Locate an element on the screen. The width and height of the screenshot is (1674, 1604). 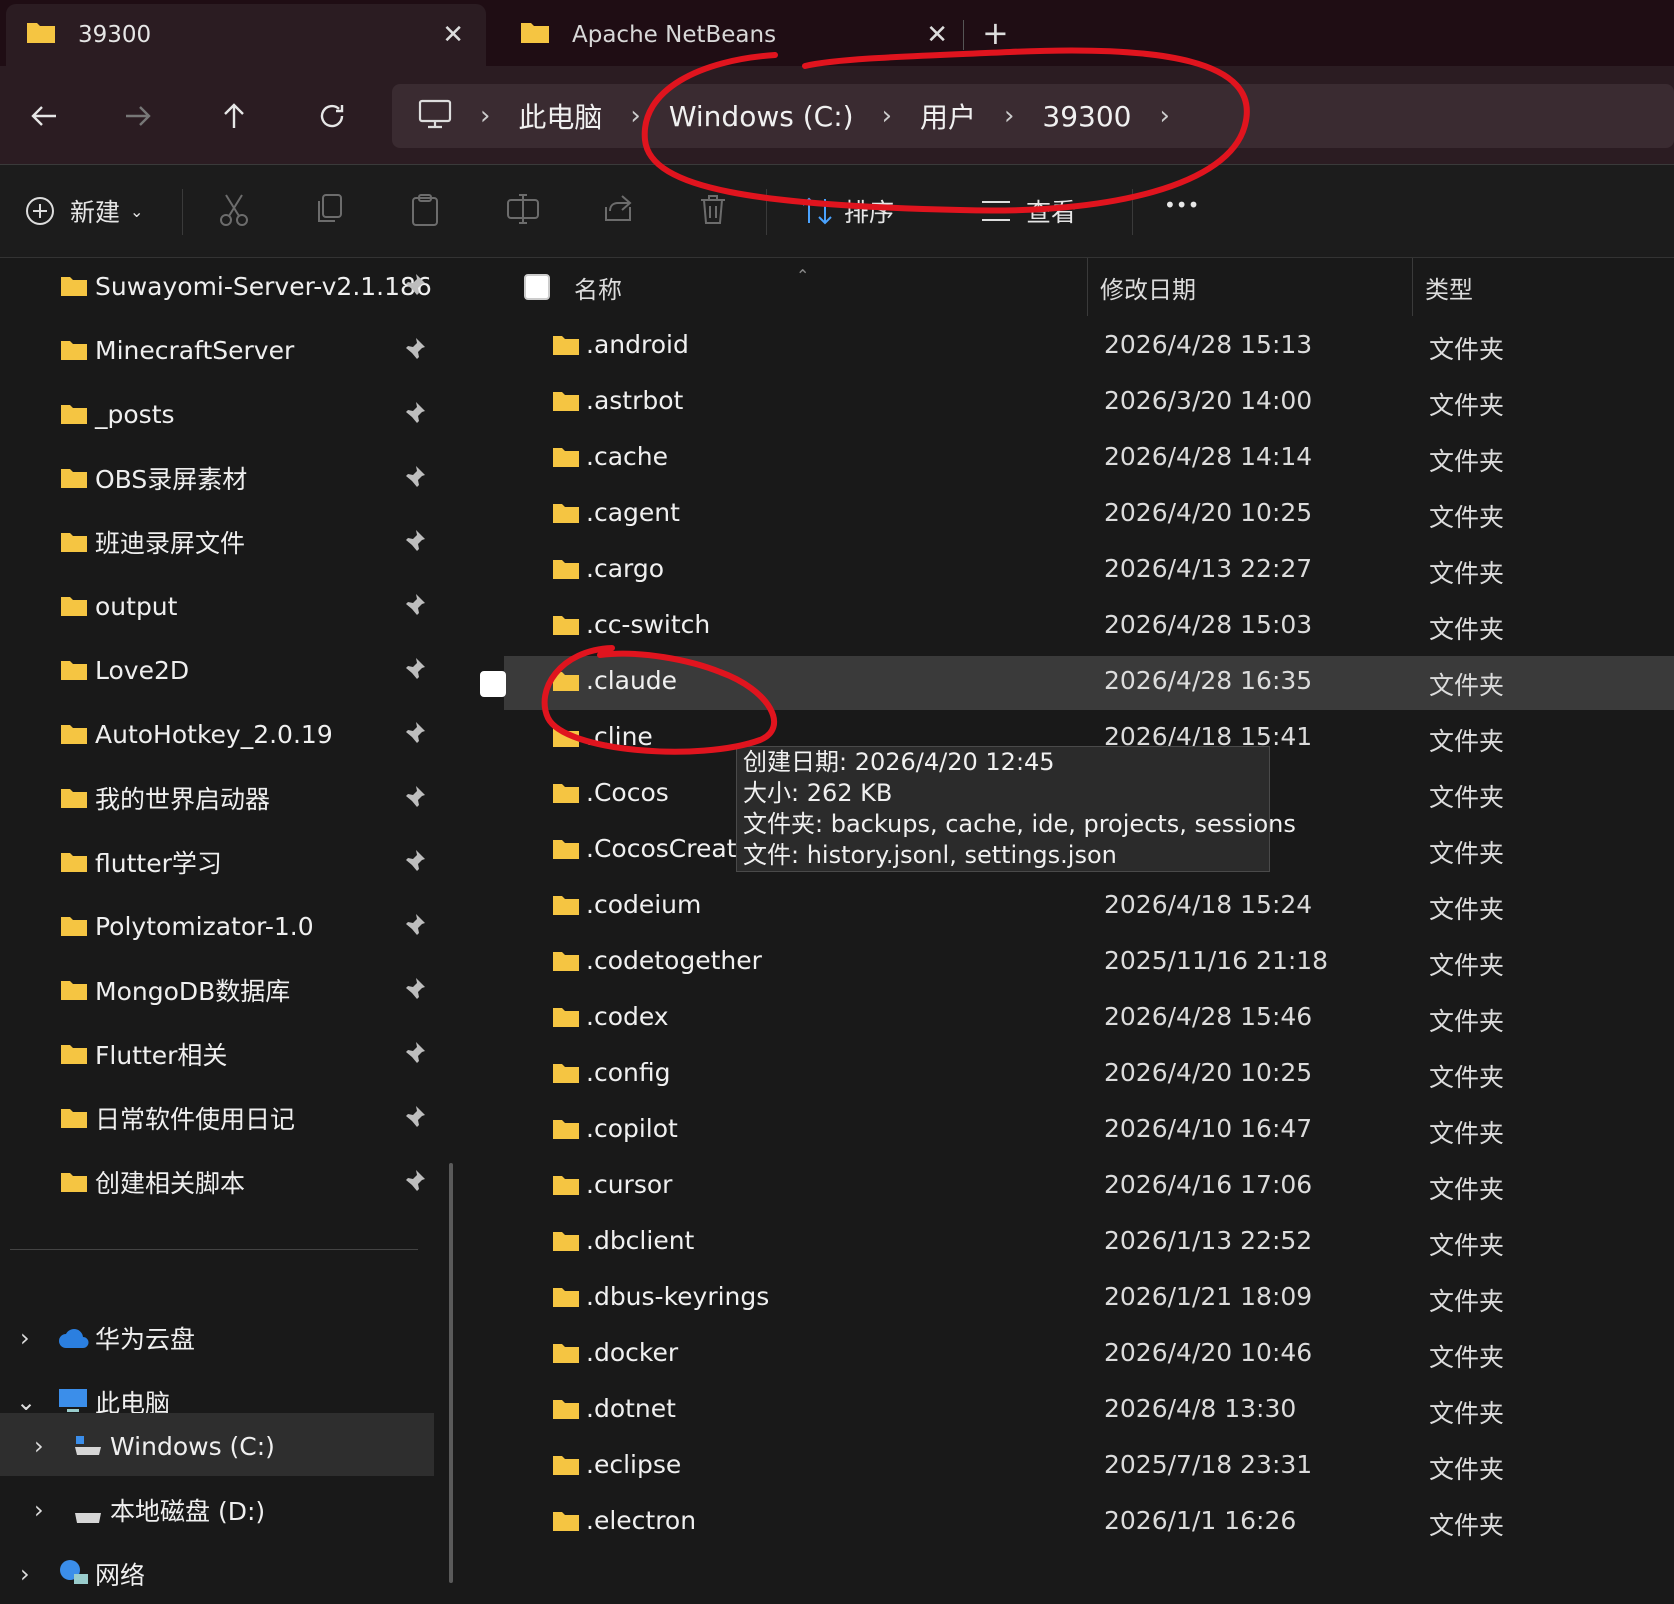
sidebar-scrollbar is located at coordinates (451, 1373).